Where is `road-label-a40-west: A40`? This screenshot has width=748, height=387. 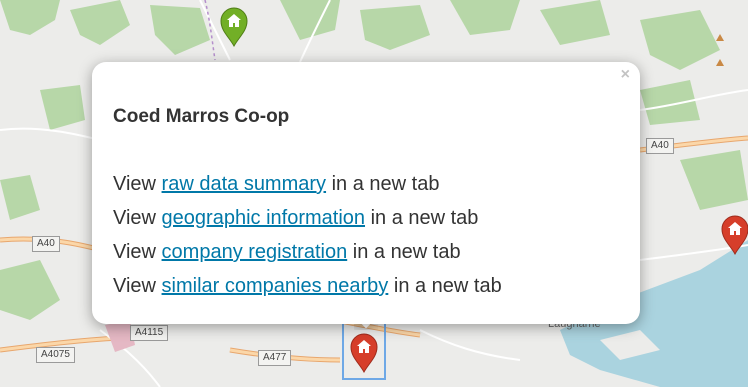 road-label-a40-west: A40 is located at coordinates (46, 244).